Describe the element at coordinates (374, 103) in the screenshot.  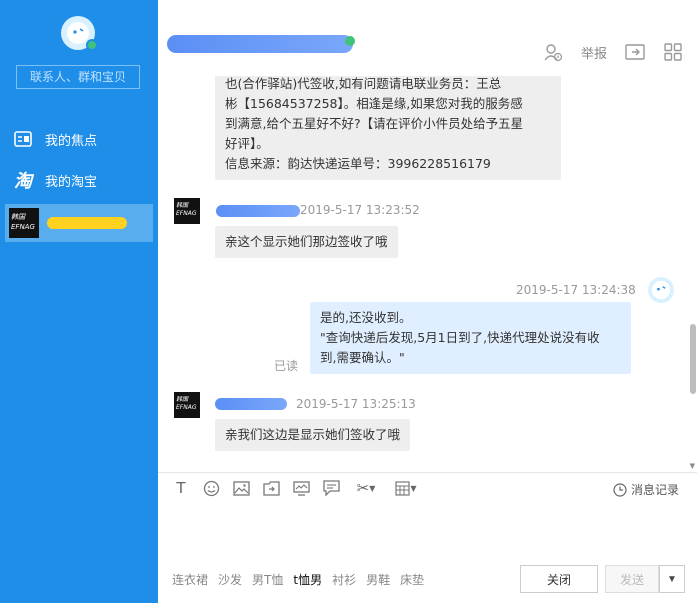
I see `message-line: 彬【15684537258】。相逢是缘,如果您对我的服务感` at that location.